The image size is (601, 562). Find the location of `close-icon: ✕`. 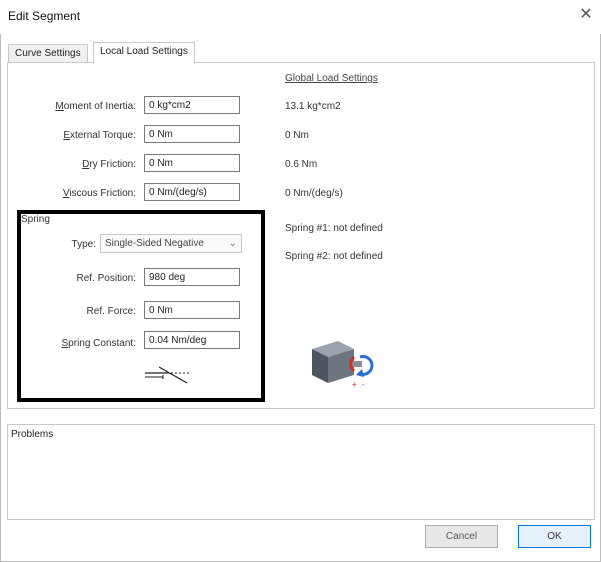

close-icon: ✕ is located at coordinates (586, 15).